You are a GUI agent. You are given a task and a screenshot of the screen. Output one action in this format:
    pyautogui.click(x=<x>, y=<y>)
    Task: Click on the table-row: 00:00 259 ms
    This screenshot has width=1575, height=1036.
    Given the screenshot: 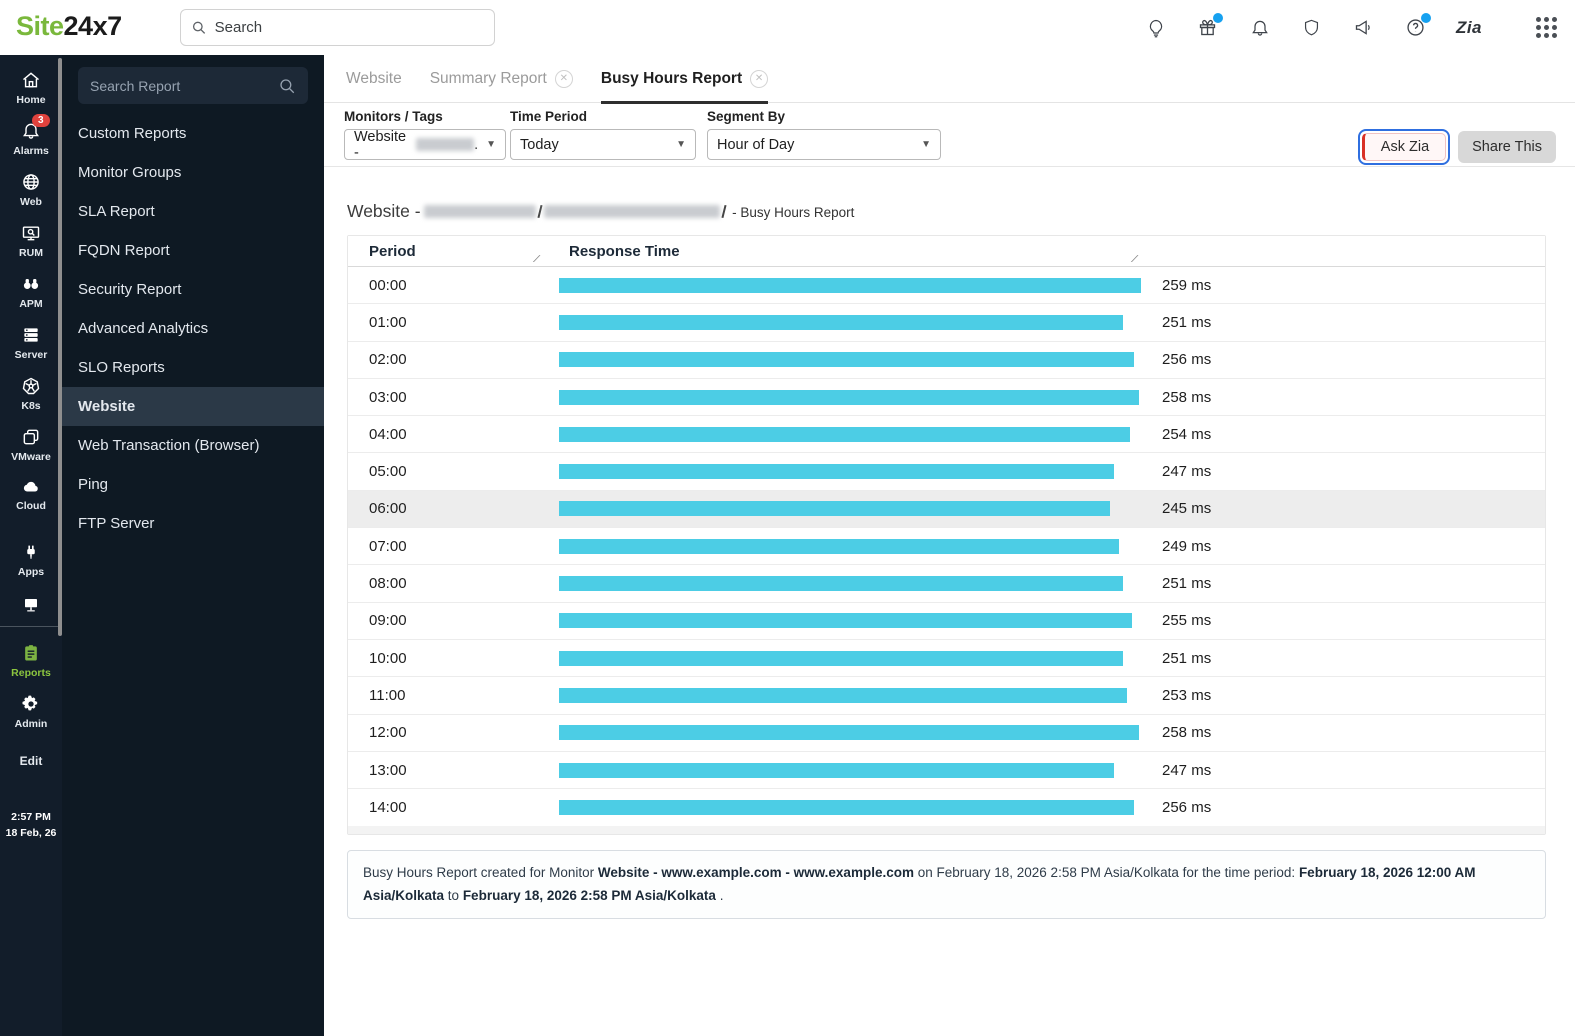 What is the action you would take?
    pyautogui.click(x=946, y=286)
    